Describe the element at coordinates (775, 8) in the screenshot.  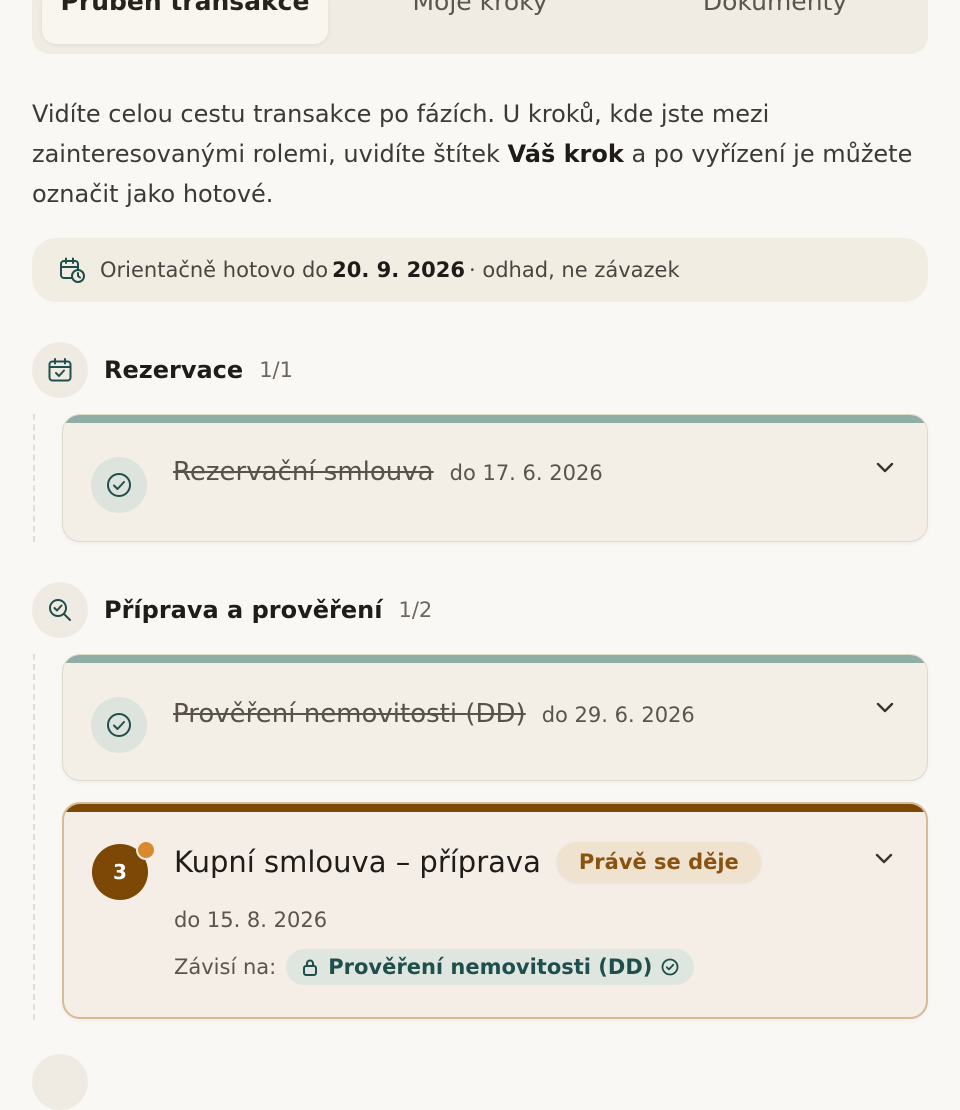
I see `tab-label: Dokumenty` at that location.